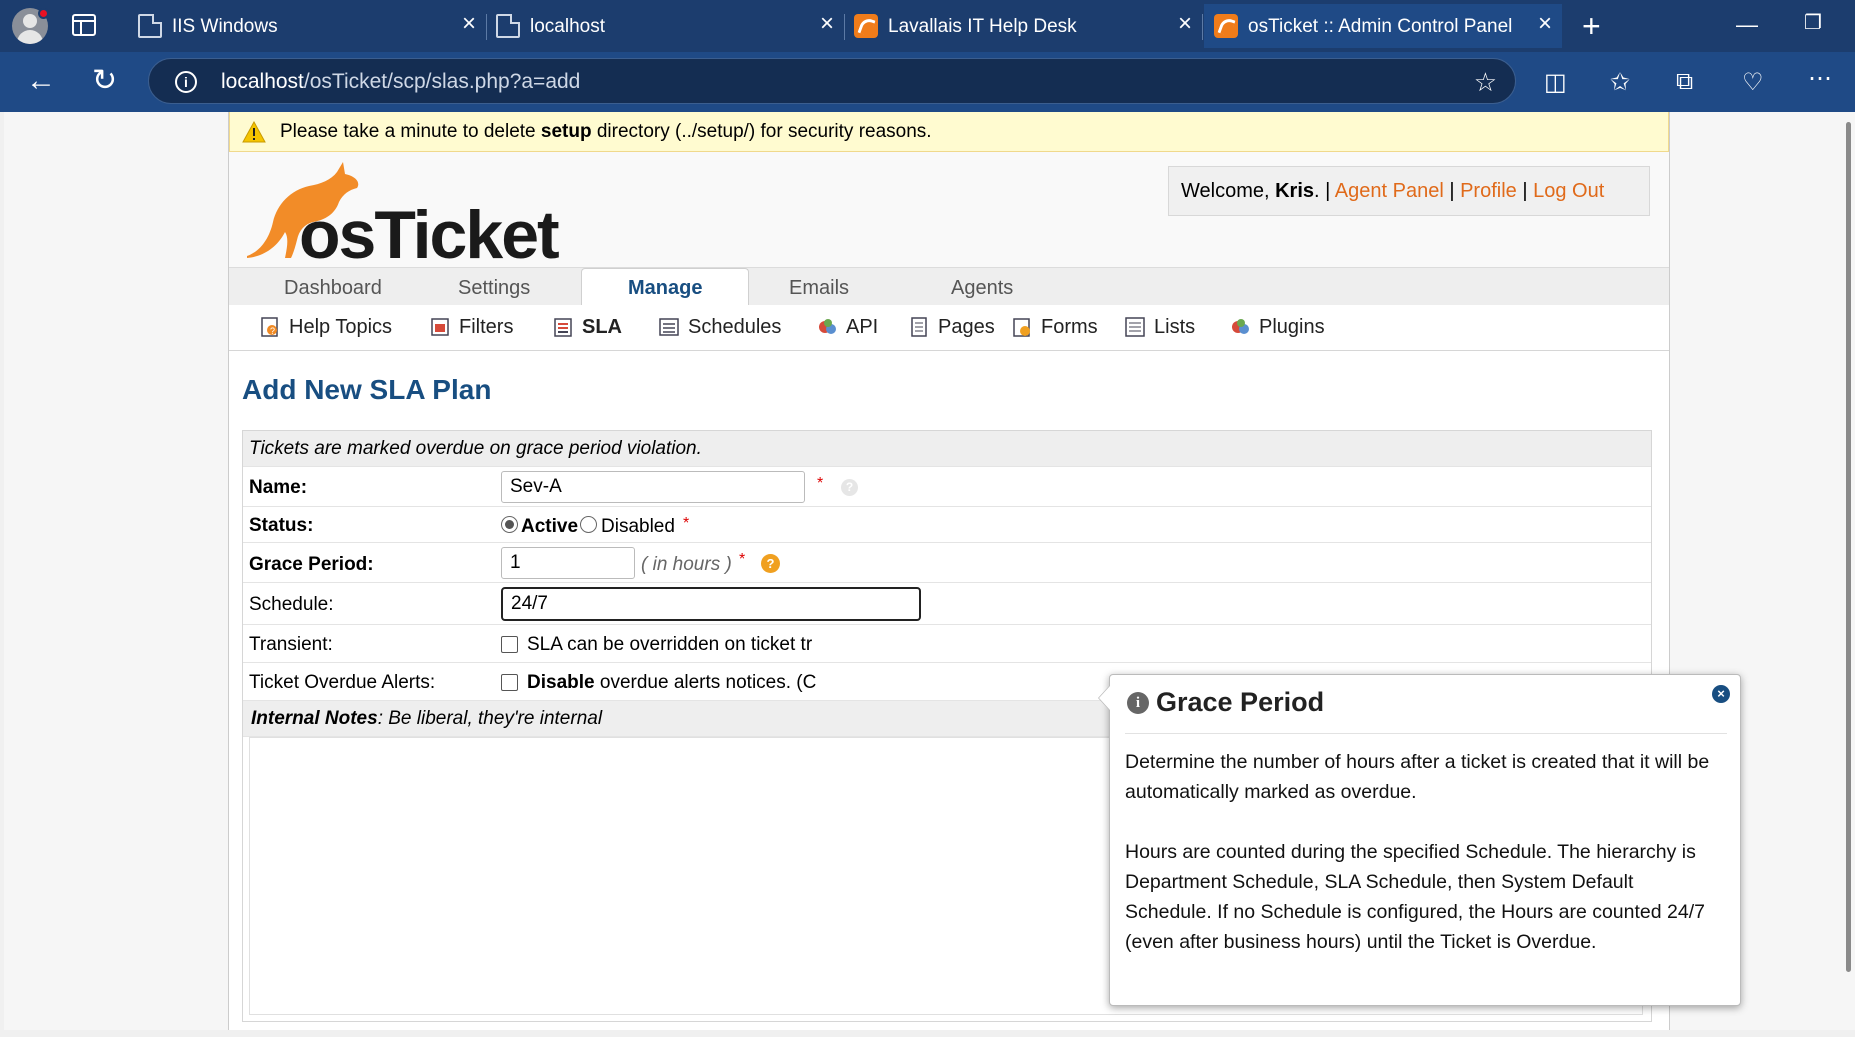  What do you see at coordinates (670, 644) in the screenshot?
I see `transient-text: SLA can be overridden on ticket tr` at bounding box center [670, 644].